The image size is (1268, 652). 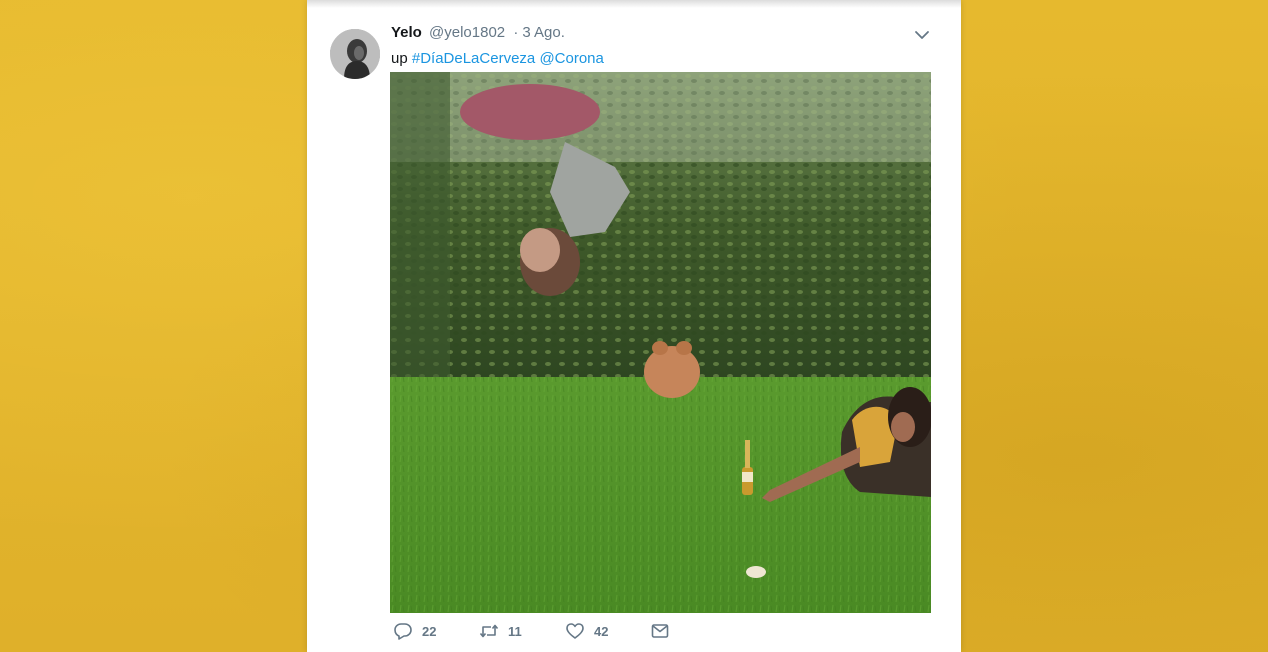 What do you see at coordinates (601, 631) in the screenshot?
I see `like-count: 42` at bounding box center [601, 631].